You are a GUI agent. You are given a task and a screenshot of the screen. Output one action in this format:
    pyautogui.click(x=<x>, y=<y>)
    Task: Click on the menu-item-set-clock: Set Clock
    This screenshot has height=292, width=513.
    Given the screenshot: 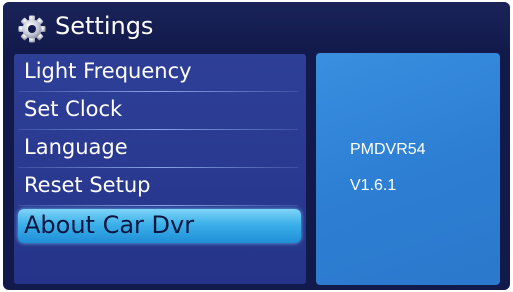 What is the action you would take?
    pyautogui.click(x=160, y=111)
    